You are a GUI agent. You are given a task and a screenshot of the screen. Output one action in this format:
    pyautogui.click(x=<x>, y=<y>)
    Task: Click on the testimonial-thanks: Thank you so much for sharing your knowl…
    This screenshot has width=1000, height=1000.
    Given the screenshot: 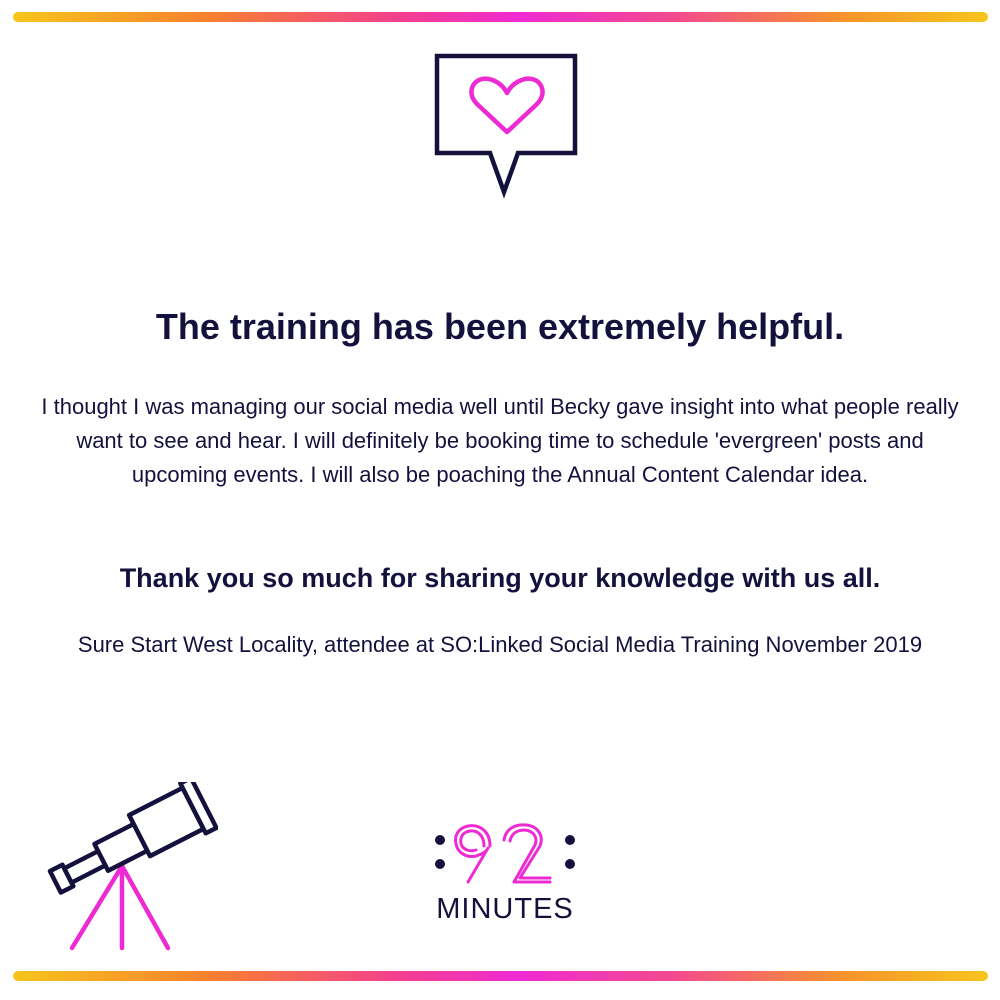 What is the action you would take?
    pyautogui.click(x=500, y=578)
    